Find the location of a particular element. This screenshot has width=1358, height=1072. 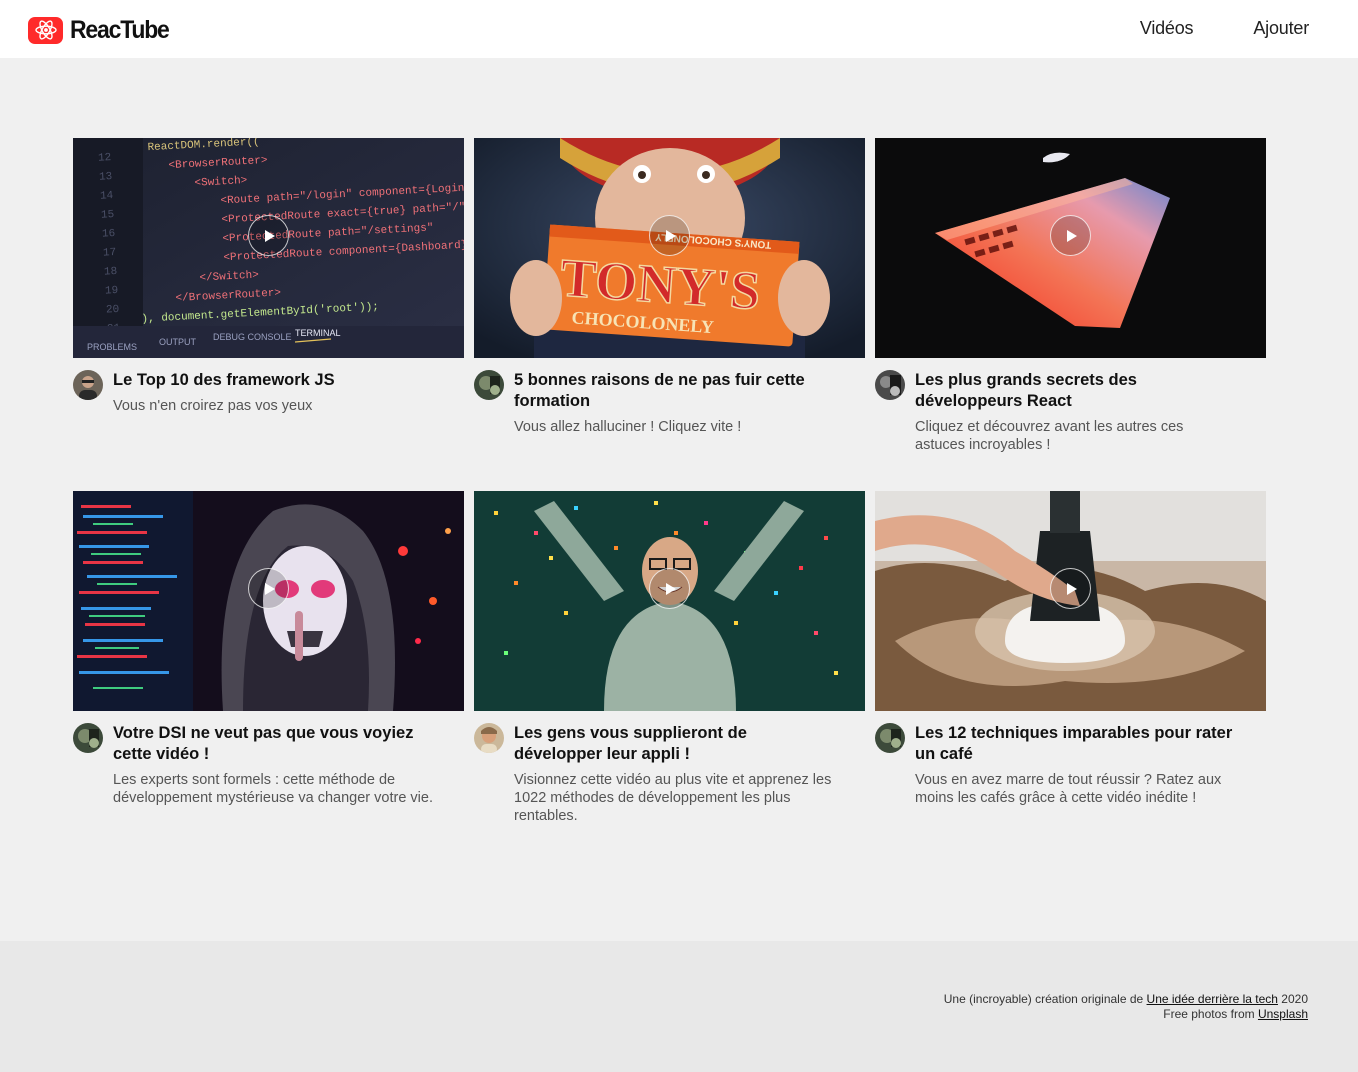

brand-name: ReacTube is located at coordinates (120, 30).